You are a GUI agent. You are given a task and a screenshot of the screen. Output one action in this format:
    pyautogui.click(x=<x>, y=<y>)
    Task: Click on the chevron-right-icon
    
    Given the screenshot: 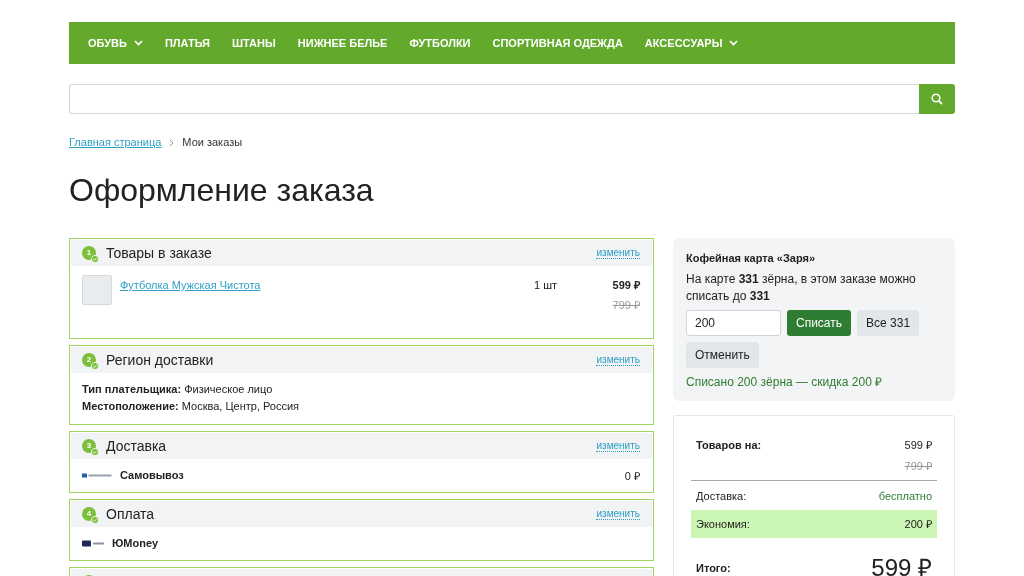 What is the action you would take?
    pyautogui.click(x=172, y=142)
    